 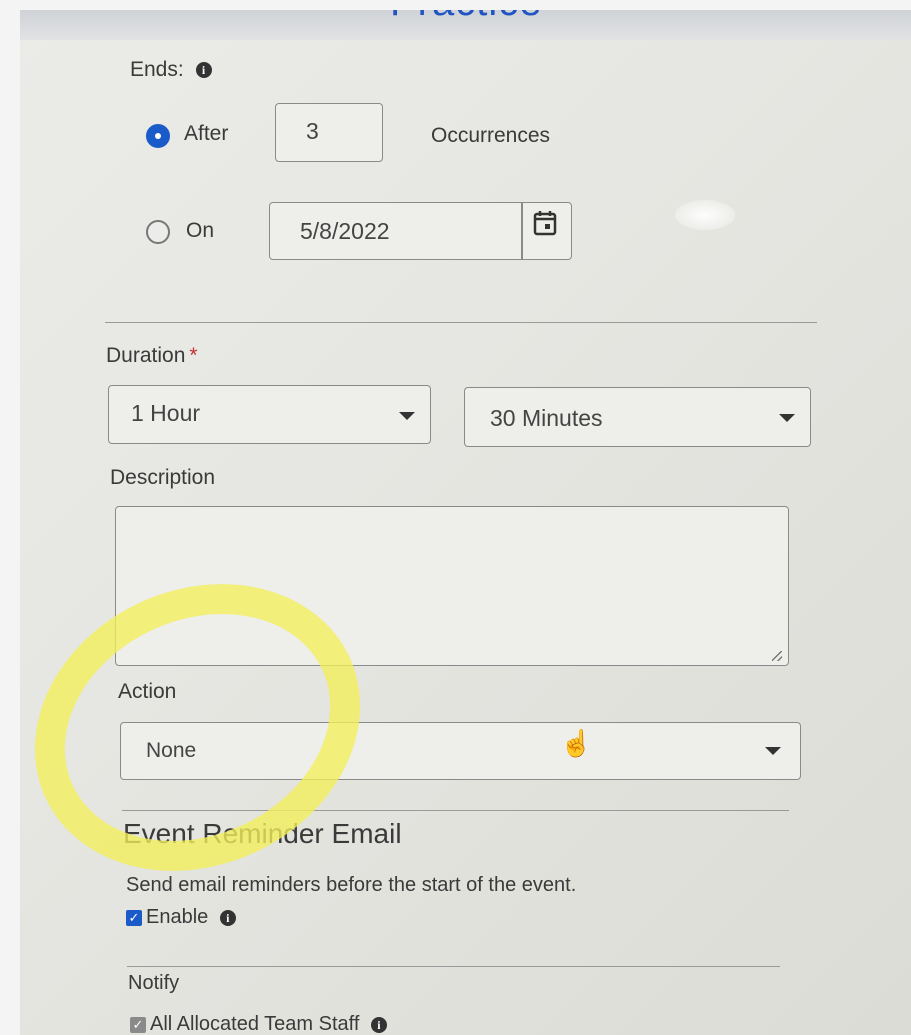 I want to click on duration-hours-value: 1 Hour, so click(x=166, y=413).